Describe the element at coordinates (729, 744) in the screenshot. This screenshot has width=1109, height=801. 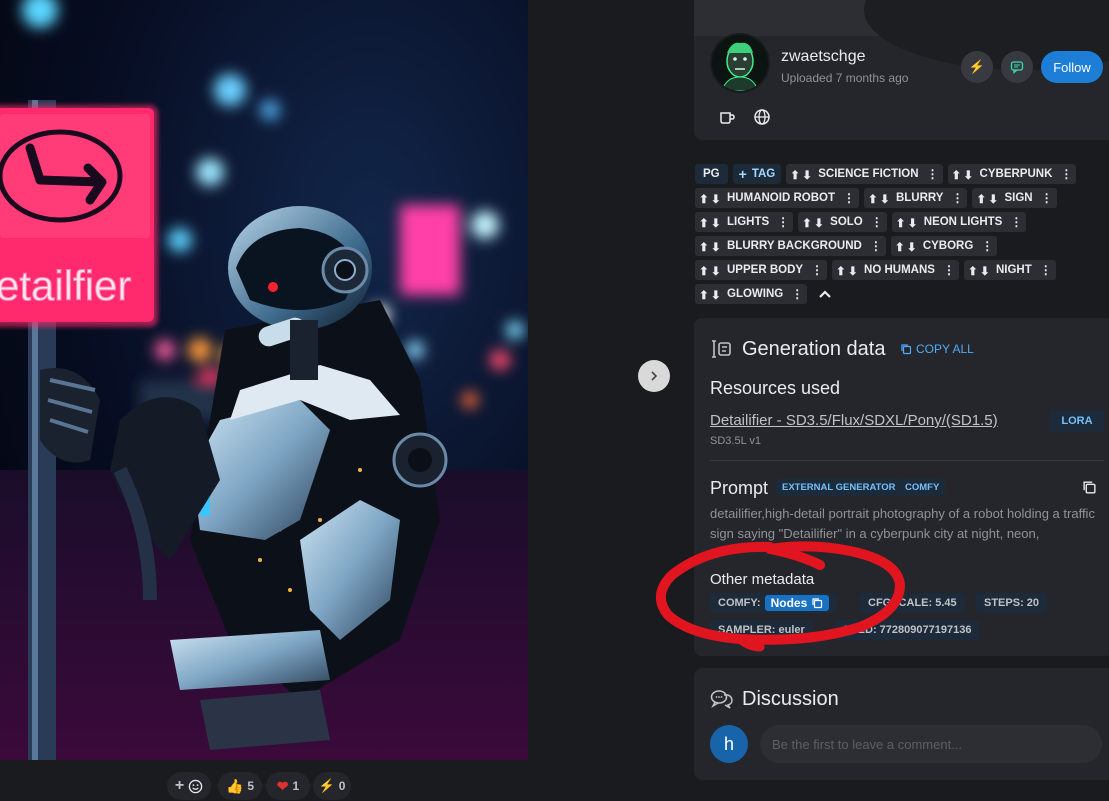
I see `current-user-avatar: h` at that location.